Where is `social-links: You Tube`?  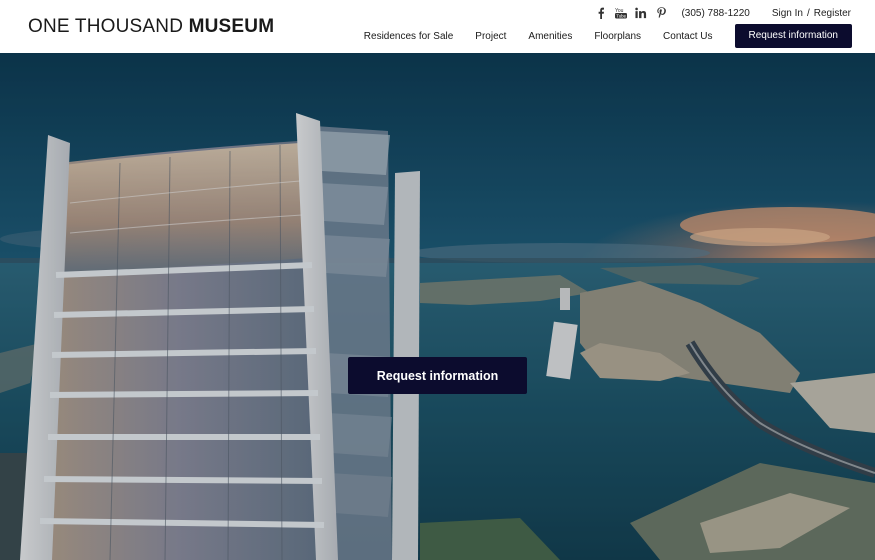 social-links: You Tube is located at coordinates (631, 13).